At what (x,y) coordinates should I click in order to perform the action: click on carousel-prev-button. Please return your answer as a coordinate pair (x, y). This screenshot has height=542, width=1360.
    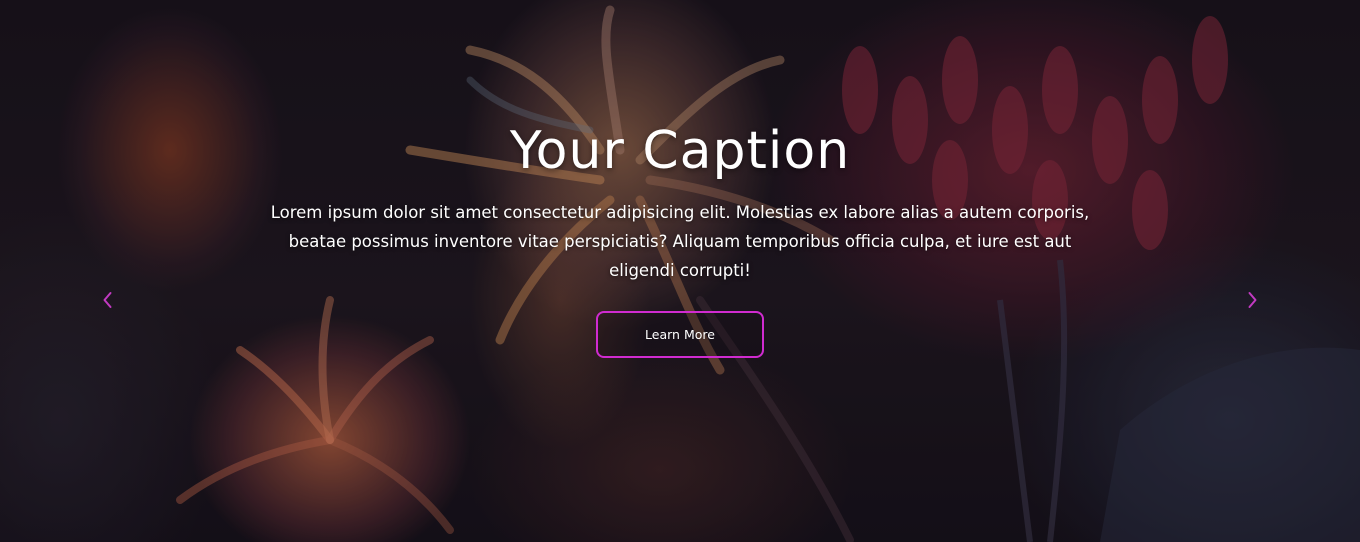
    Looking at the image, I should click on (108, 300).